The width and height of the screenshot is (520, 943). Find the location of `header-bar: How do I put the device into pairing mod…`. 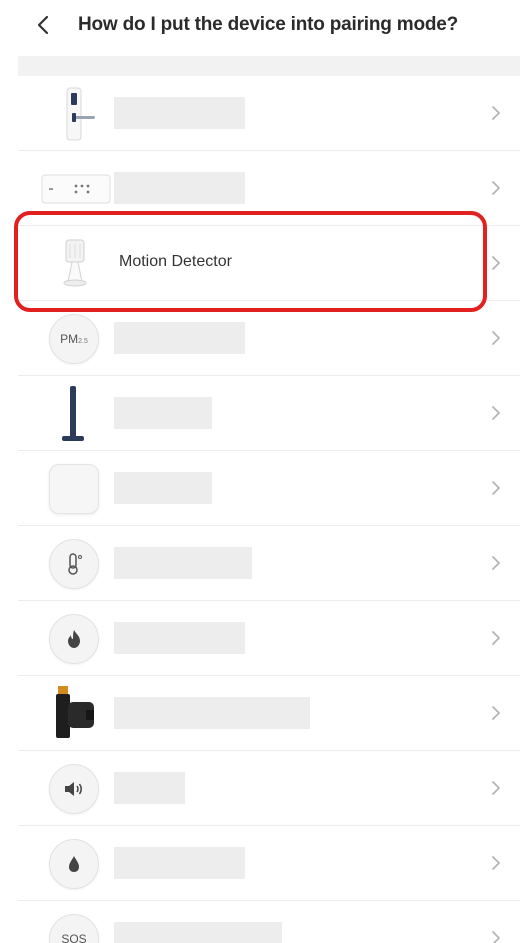

header-bar: How do I put the device into pairing mod… is located at coordinates (260, 29).